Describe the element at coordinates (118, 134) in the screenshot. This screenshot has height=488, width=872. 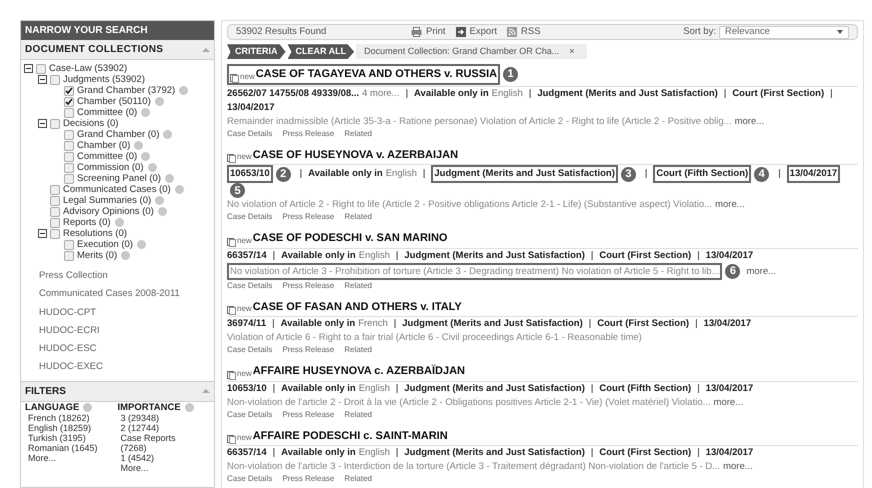
I see `tree-item-label: Grand Chamber (0)` at that location.